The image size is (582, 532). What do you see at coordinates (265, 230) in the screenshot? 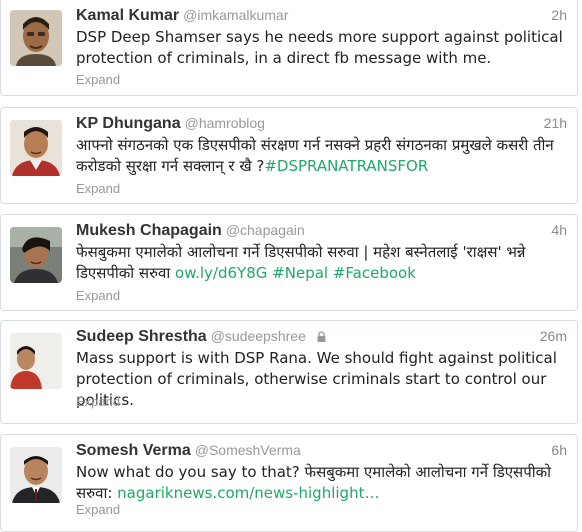
I see `user-handle: @chapagain` at bounding box center [265, 230].